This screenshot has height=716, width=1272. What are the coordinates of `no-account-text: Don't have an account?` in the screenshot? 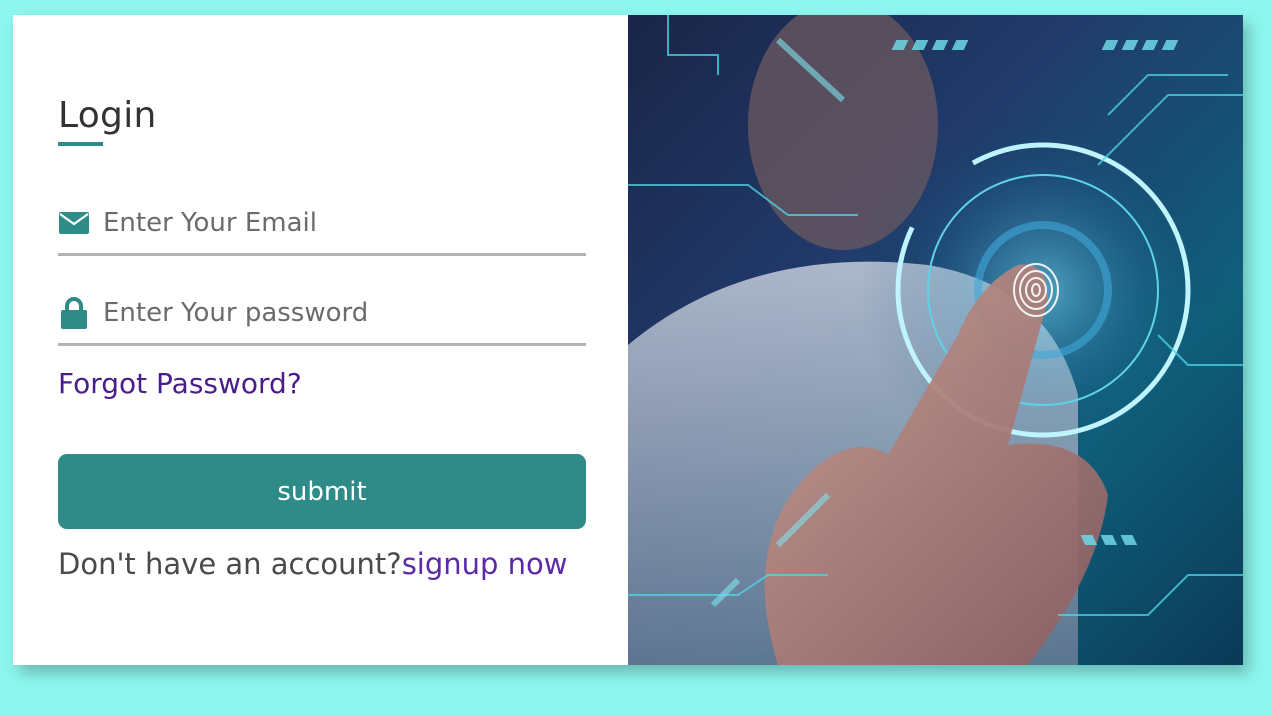 It's located at (230, 564).